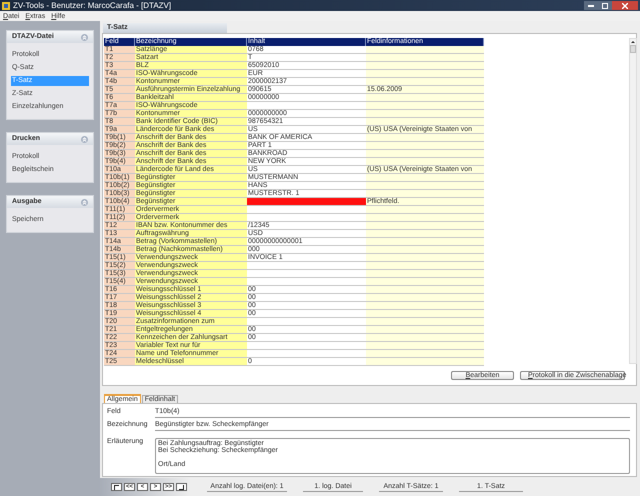 This screenshot has width=640, height=496. Describe the element at coordinates (92, 5) in the screenshot. I see `window-title: ZV-Tools - Benutzer: MarcoCarafa - [DTAZV]` at that location.